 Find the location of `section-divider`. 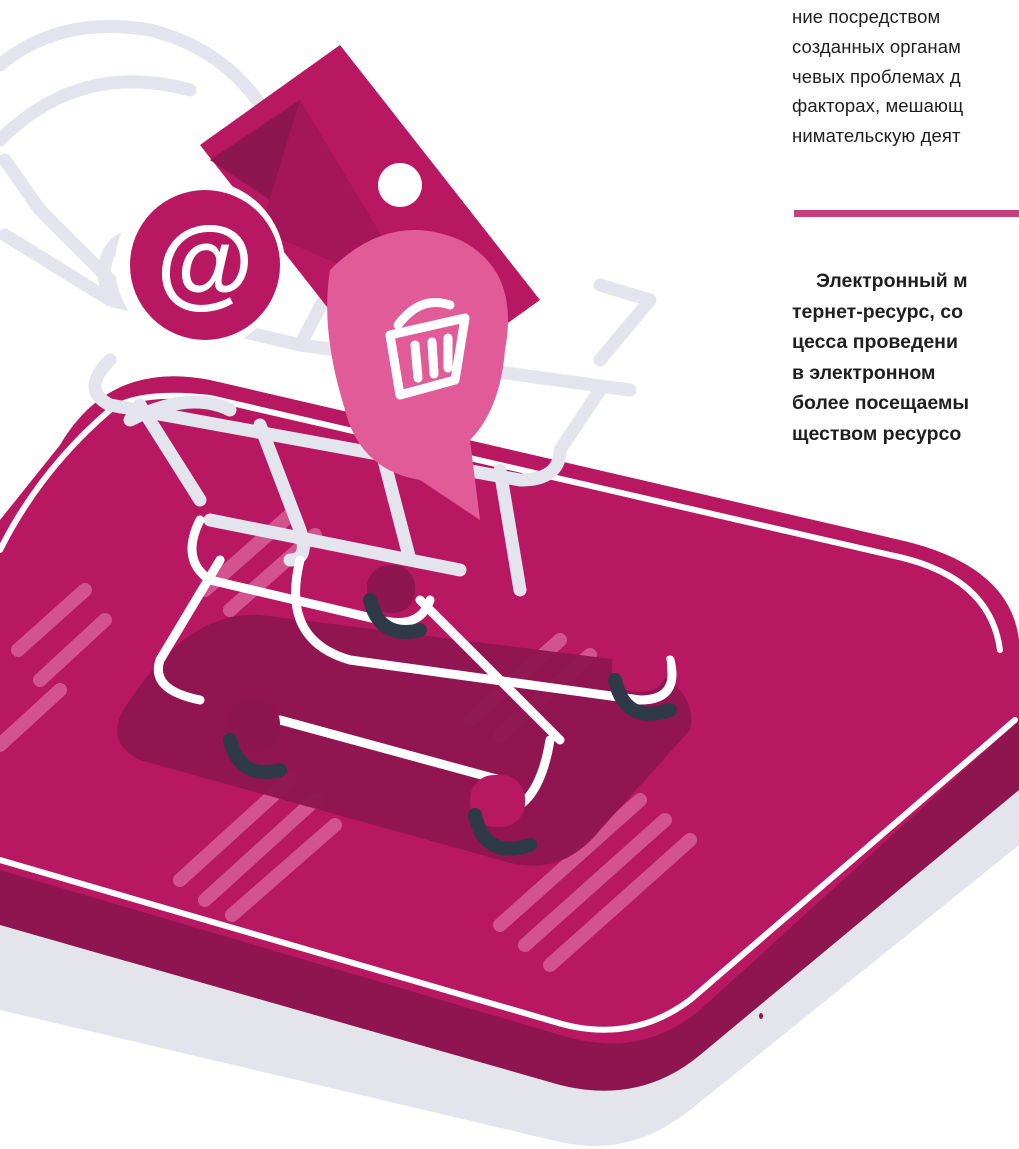

section-divider is located at coordinates (906, 213).